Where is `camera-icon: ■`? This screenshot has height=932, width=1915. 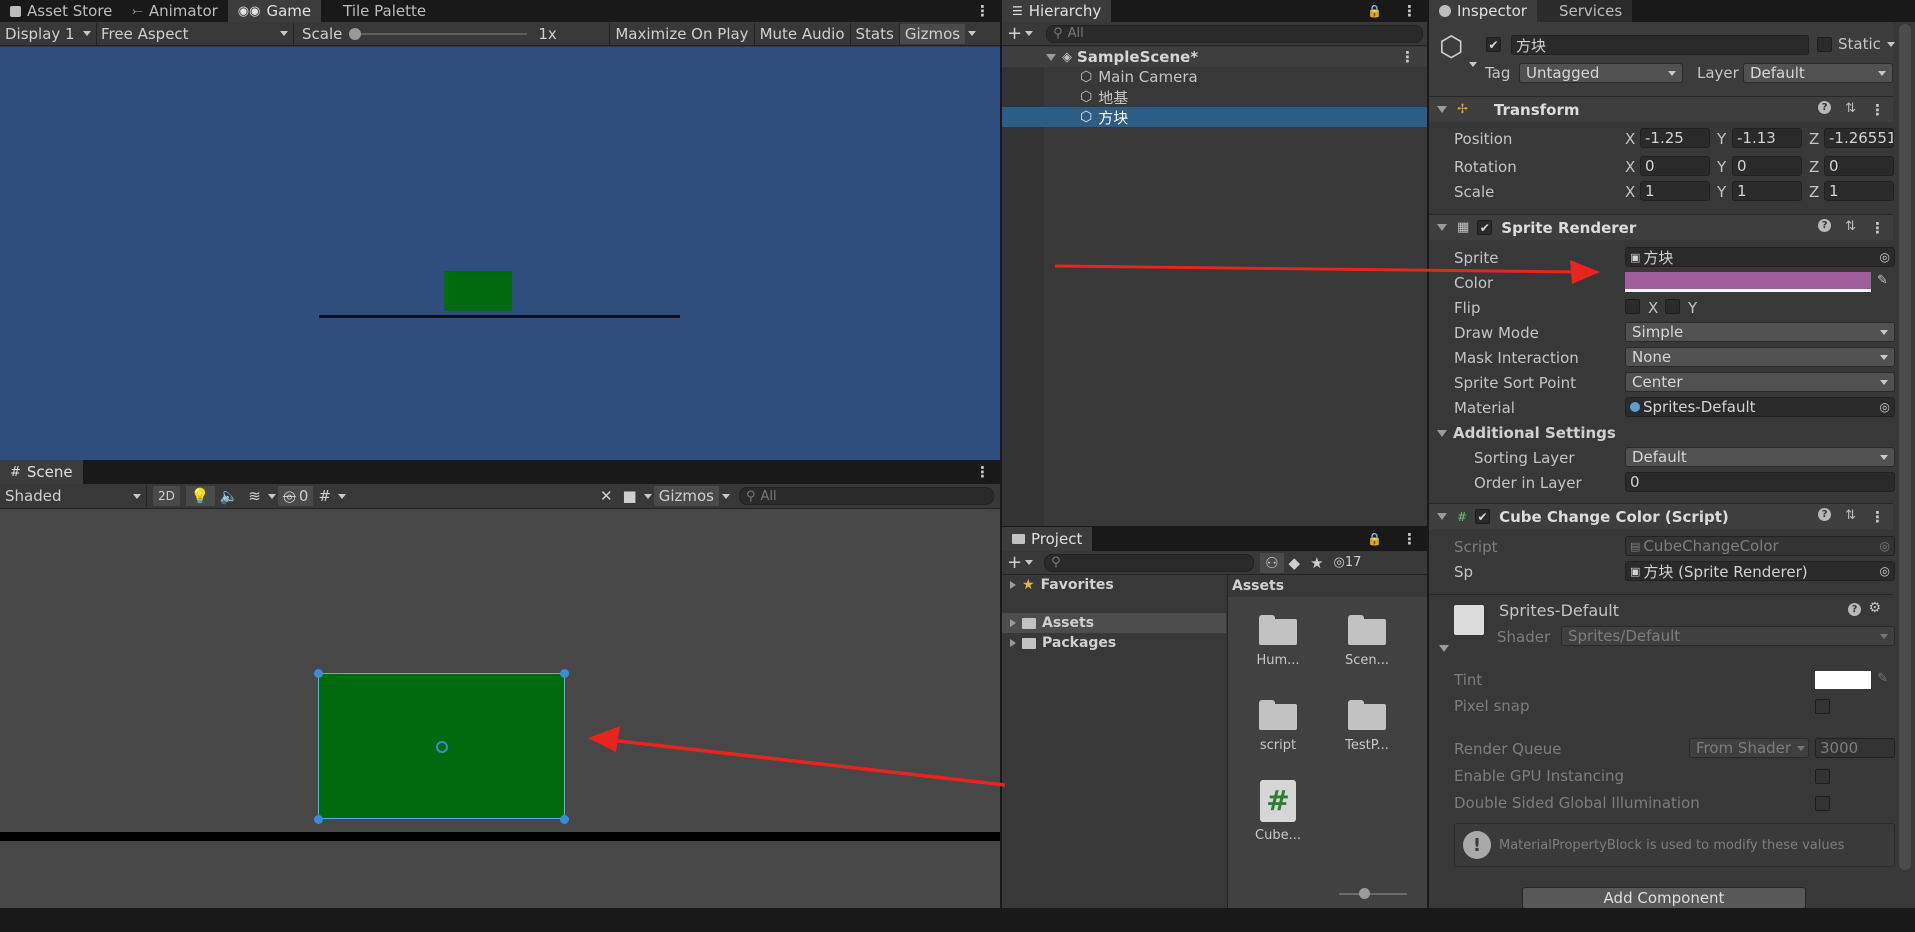 camera-icon: ■ is located at coordinates (630, 496).